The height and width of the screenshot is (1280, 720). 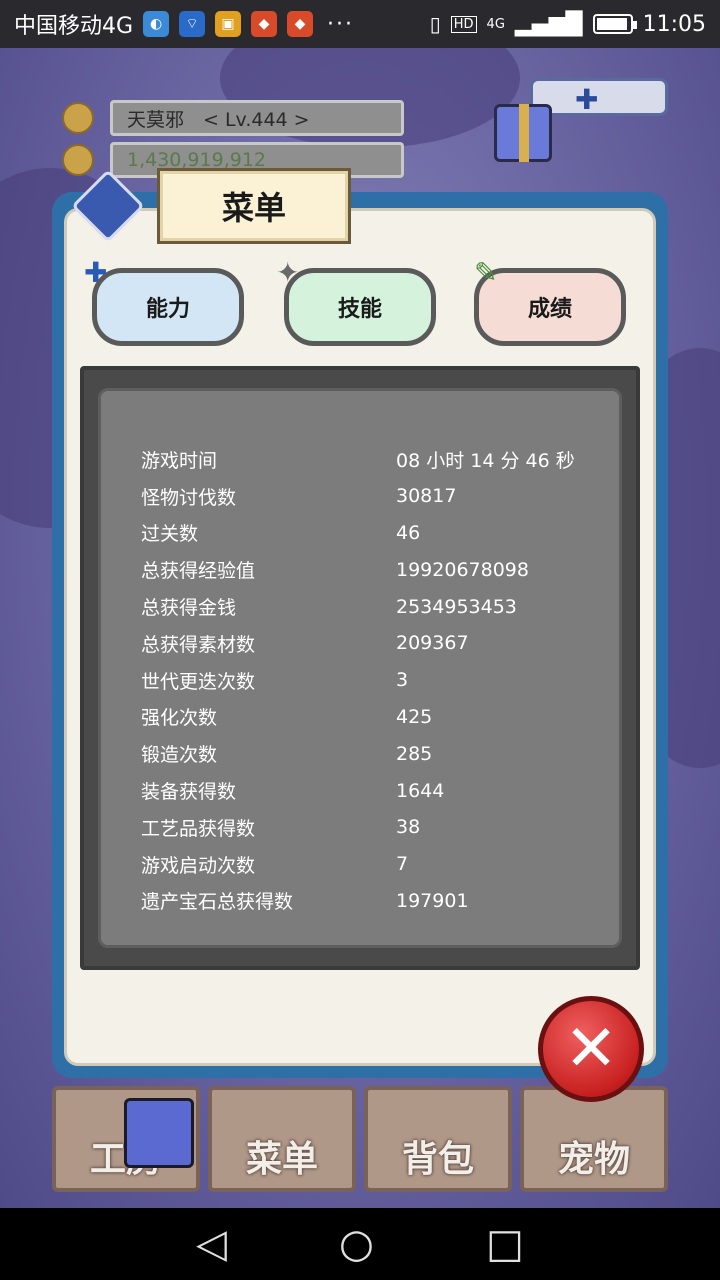 What do you see at coordinates (300, 24) in the screenshot?
I see `game-notification-icon-2: ◆` at bounding box center [300, 24].